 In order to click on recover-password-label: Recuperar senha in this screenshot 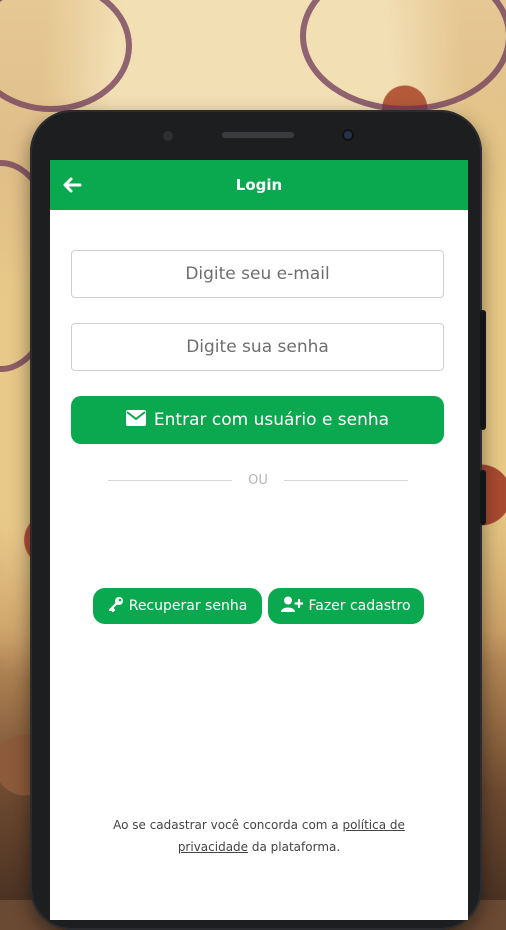, I will do `click(188, 606)`.